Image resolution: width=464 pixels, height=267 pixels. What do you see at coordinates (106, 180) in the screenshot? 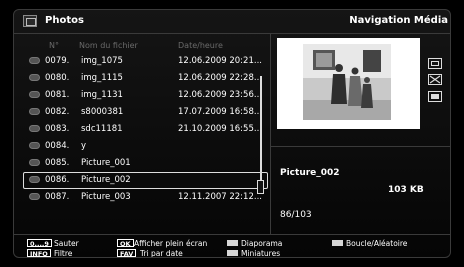
I see `file-name: Picture_002` at bounding box center [106, 180].